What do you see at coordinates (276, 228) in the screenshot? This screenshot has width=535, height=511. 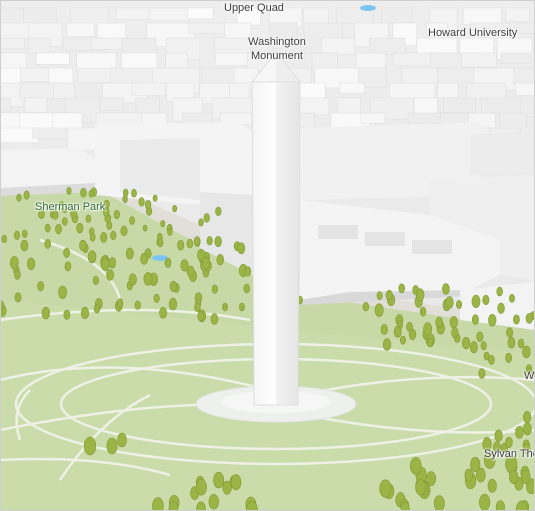 I see `washington-monument` at bounding box center [276, 228].